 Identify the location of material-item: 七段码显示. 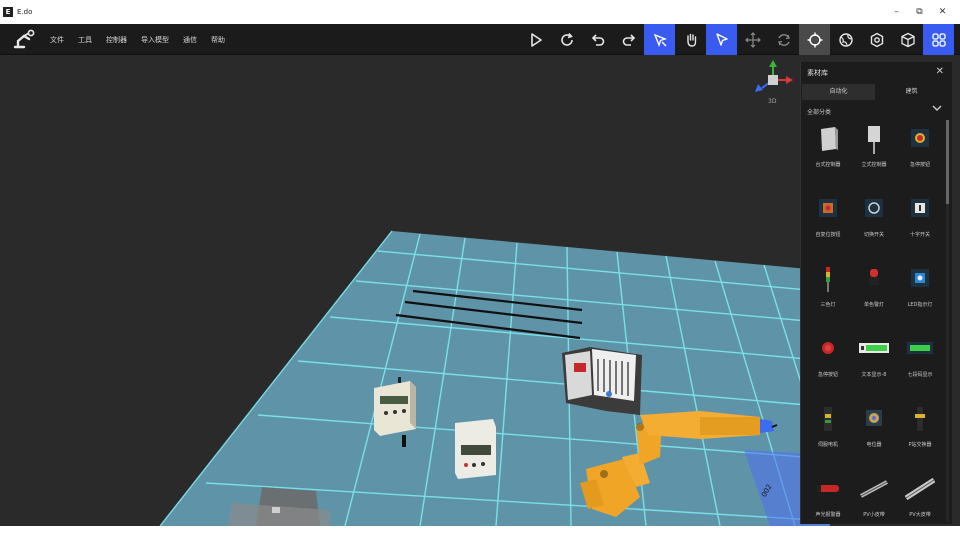
(920, 367).